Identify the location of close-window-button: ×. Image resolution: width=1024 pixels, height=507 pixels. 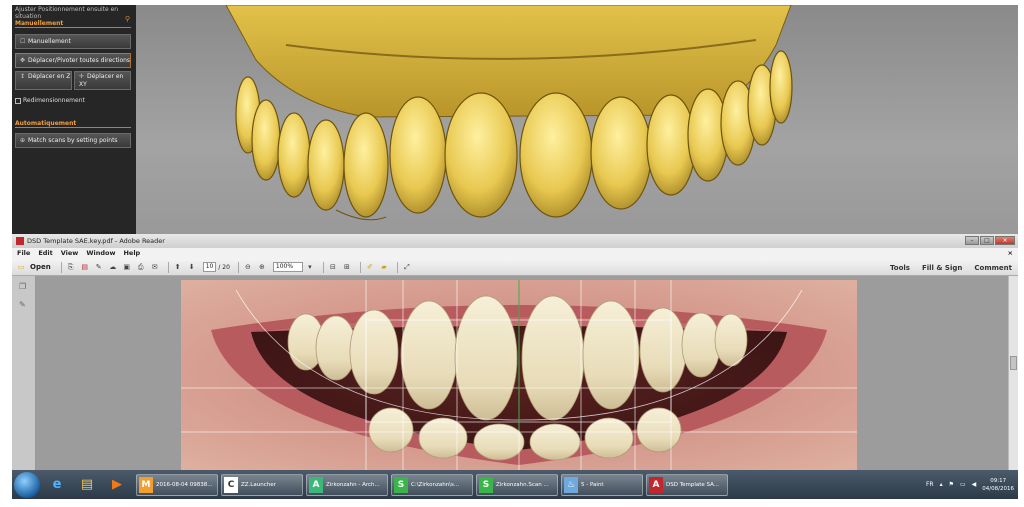
(1005, 240).